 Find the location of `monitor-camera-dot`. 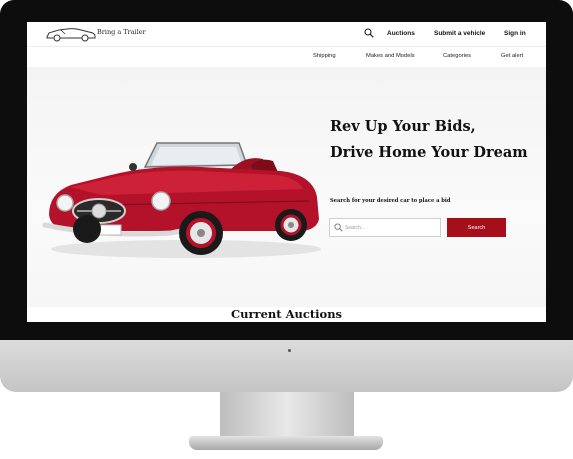

monitor-camera-dot is located at coordinates (289, 350).